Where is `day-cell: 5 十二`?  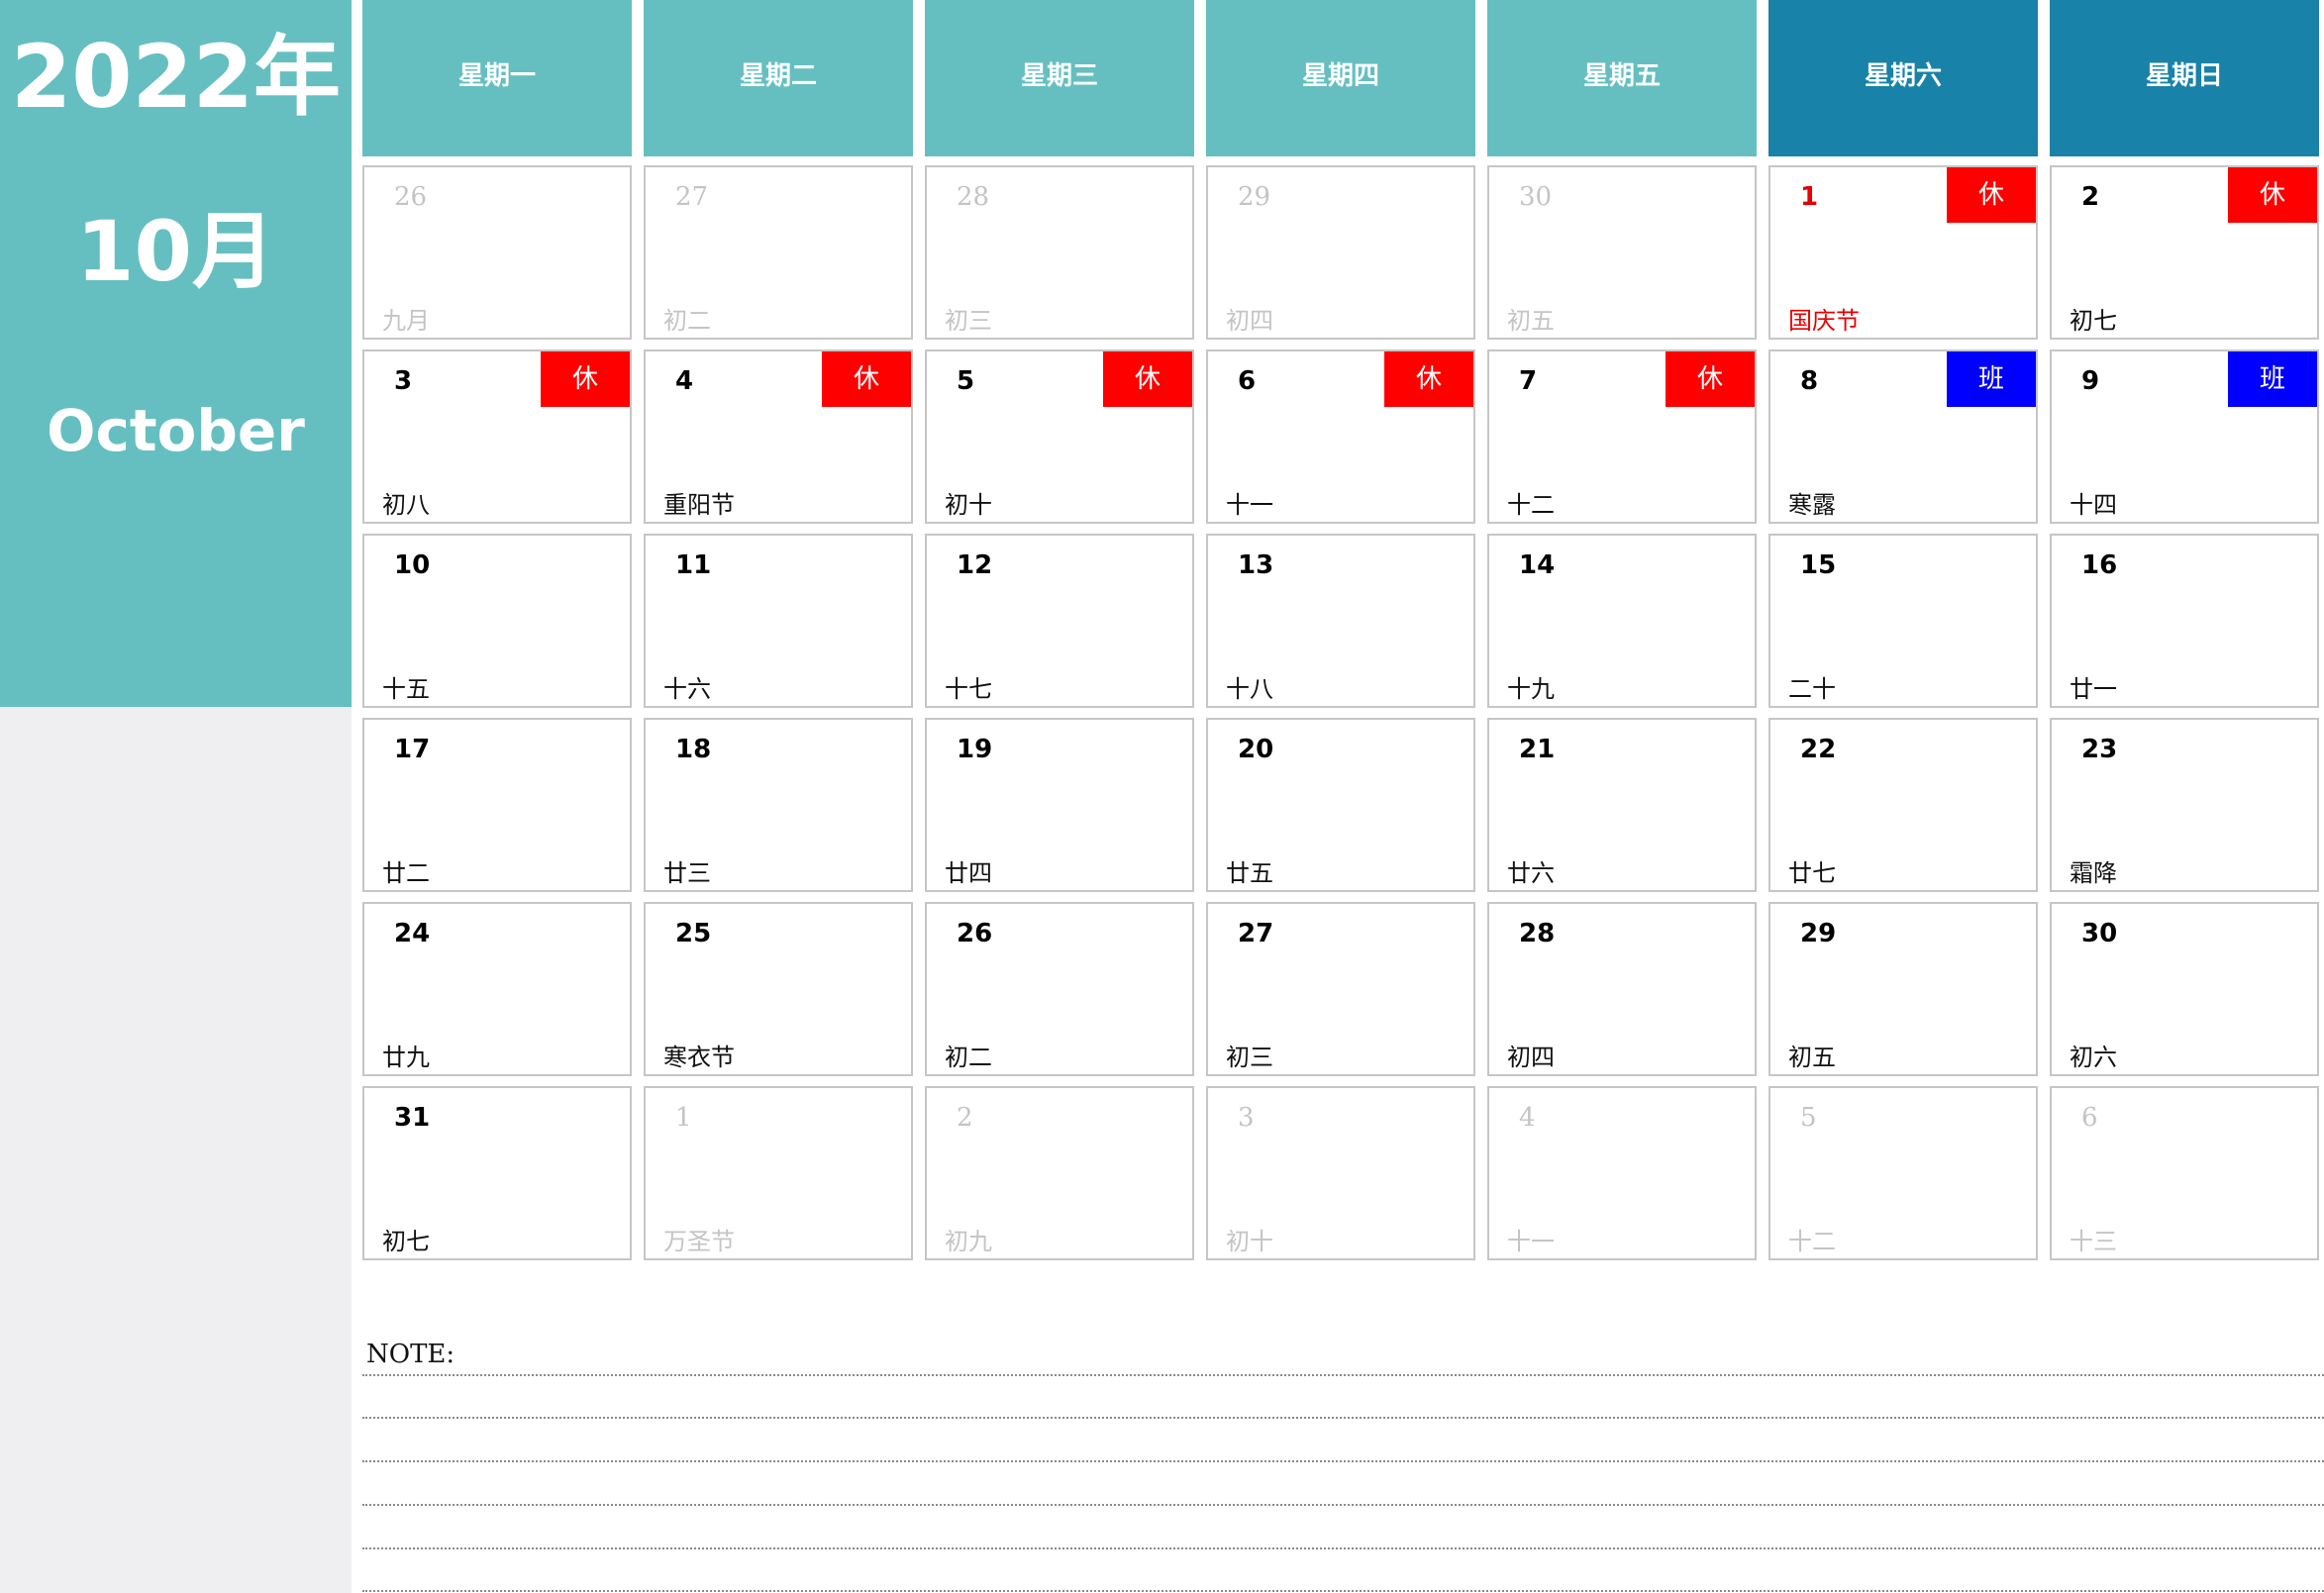
day-cell: 5 十二 is located at coordinates (1903, 1173).